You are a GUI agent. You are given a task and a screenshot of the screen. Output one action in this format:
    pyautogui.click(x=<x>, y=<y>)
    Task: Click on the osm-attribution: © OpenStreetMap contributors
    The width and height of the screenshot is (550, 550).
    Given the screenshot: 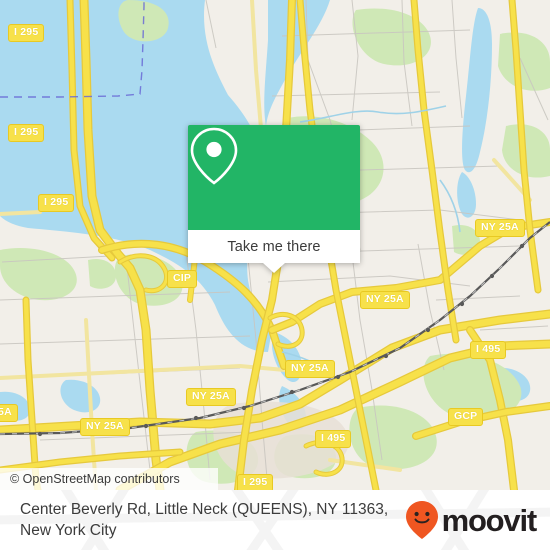 What is the action you would take?
    pyautogui.click(x=109, y=479)
    